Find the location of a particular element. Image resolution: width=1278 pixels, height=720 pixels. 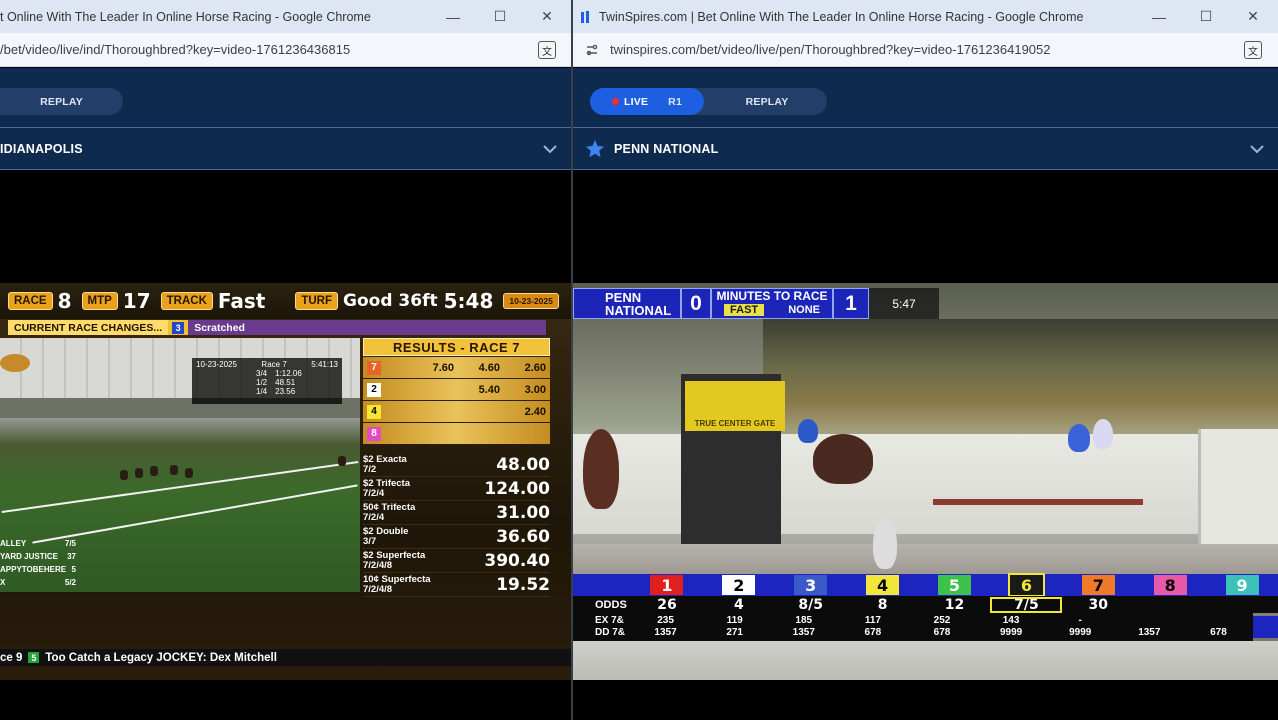

pool-odds: 5/2 is located at coordinates (70, 582).